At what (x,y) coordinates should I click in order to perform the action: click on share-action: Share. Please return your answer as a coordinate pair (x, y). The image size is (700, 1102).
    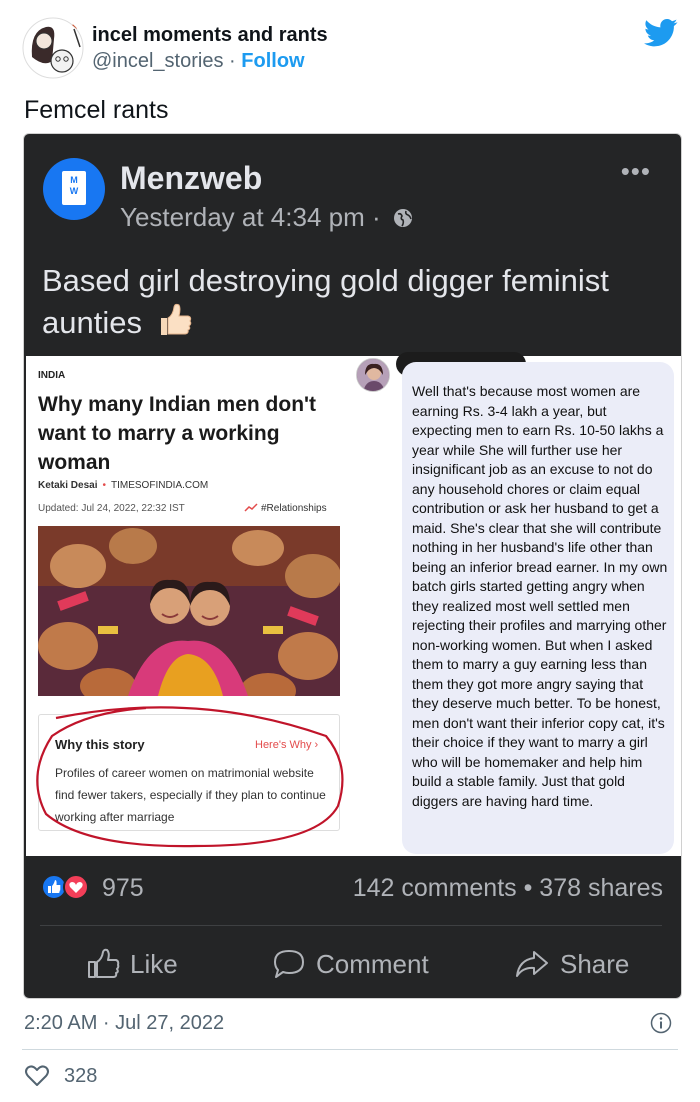
    Looking at the image, I should click on (571, 964).